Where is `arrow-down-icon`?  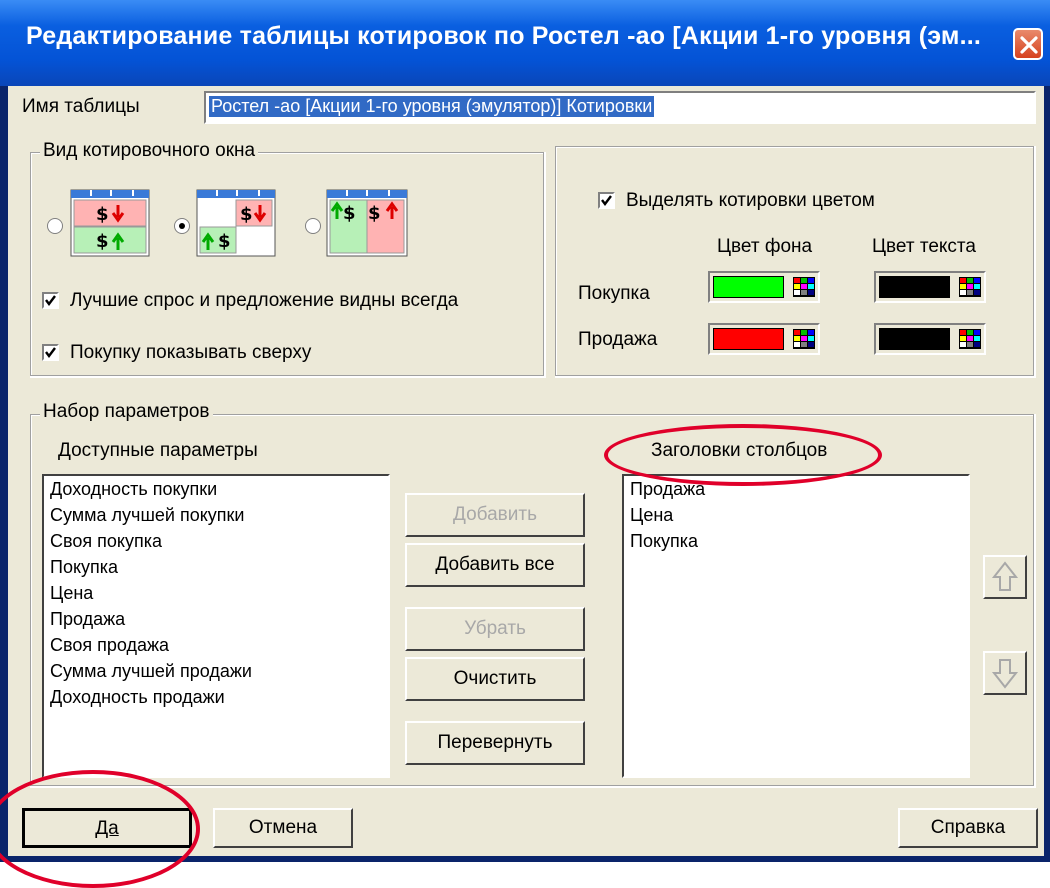 arrow-down-icon is located at coordinates (1005, 674).